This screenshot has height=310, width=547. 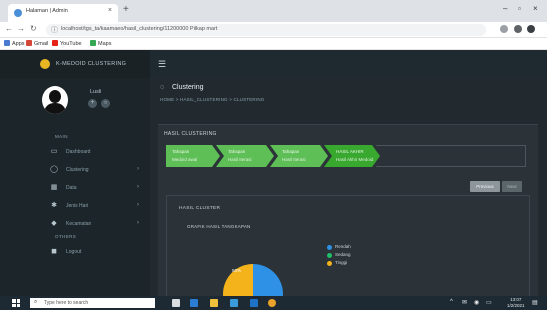 What do you see at coordinates (234, 303) in the screenshot?
I see `store-icon` at bounding box center [234, 303].